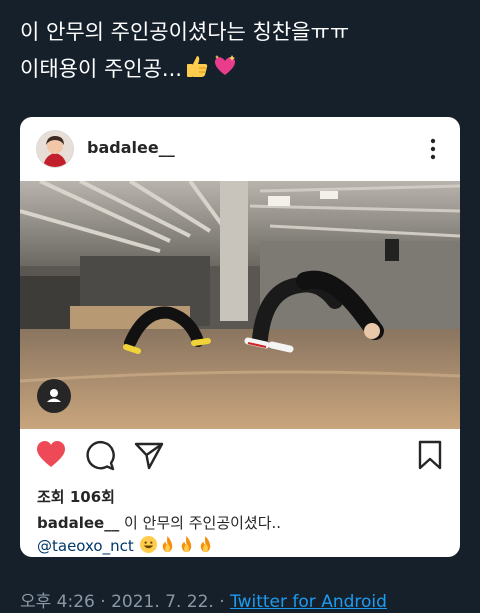 This screenshot has height=613, width=480. I want to click on mention-link: @taeoxo_nct, so click(85, 546).